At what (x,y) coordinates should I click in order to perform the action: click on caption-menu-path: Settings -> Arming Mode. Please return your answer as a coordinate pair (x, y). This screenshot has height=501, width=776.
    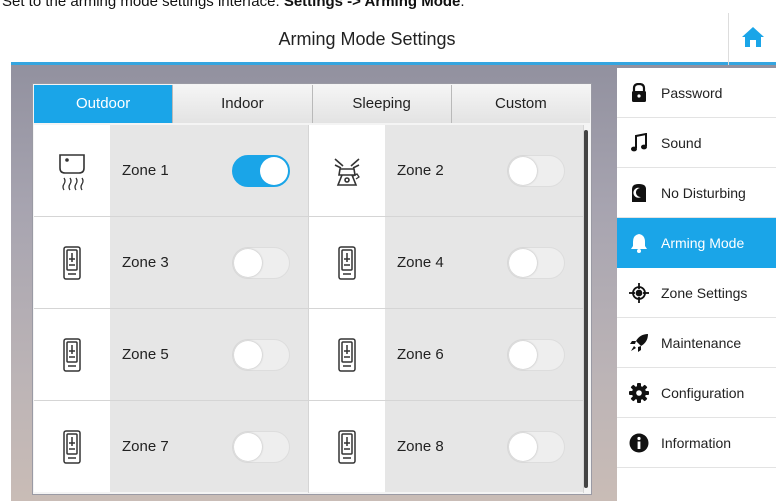
    Looking at the image, I should click on (372, 5).